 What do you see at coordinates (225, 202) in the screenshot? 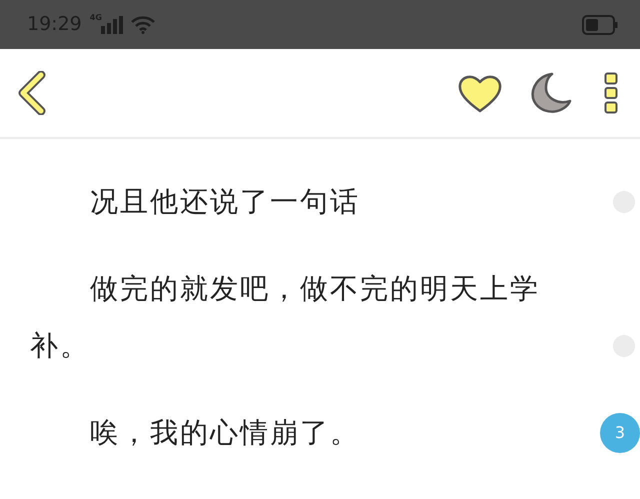
I see `paragraph: 况且他还说了一句话` at bounding box center [225, 202].